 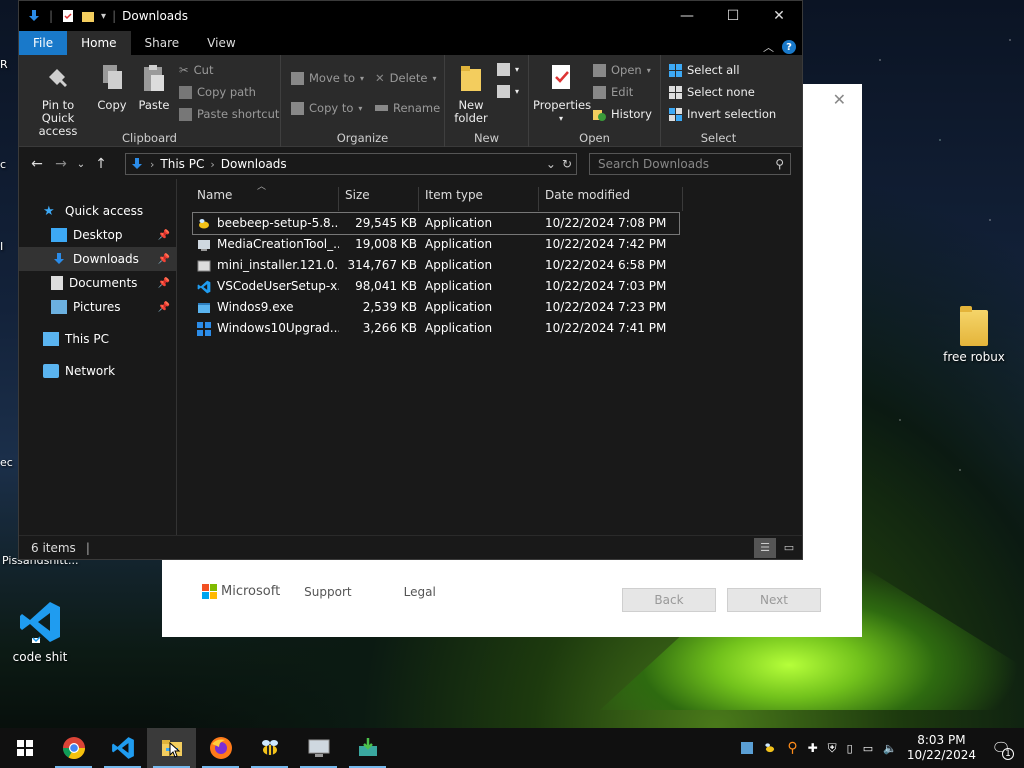 What do you see at coordinates (420, 592) in the screenshot?
I see `legal-link: Legal` at bounding box center [420, 592].